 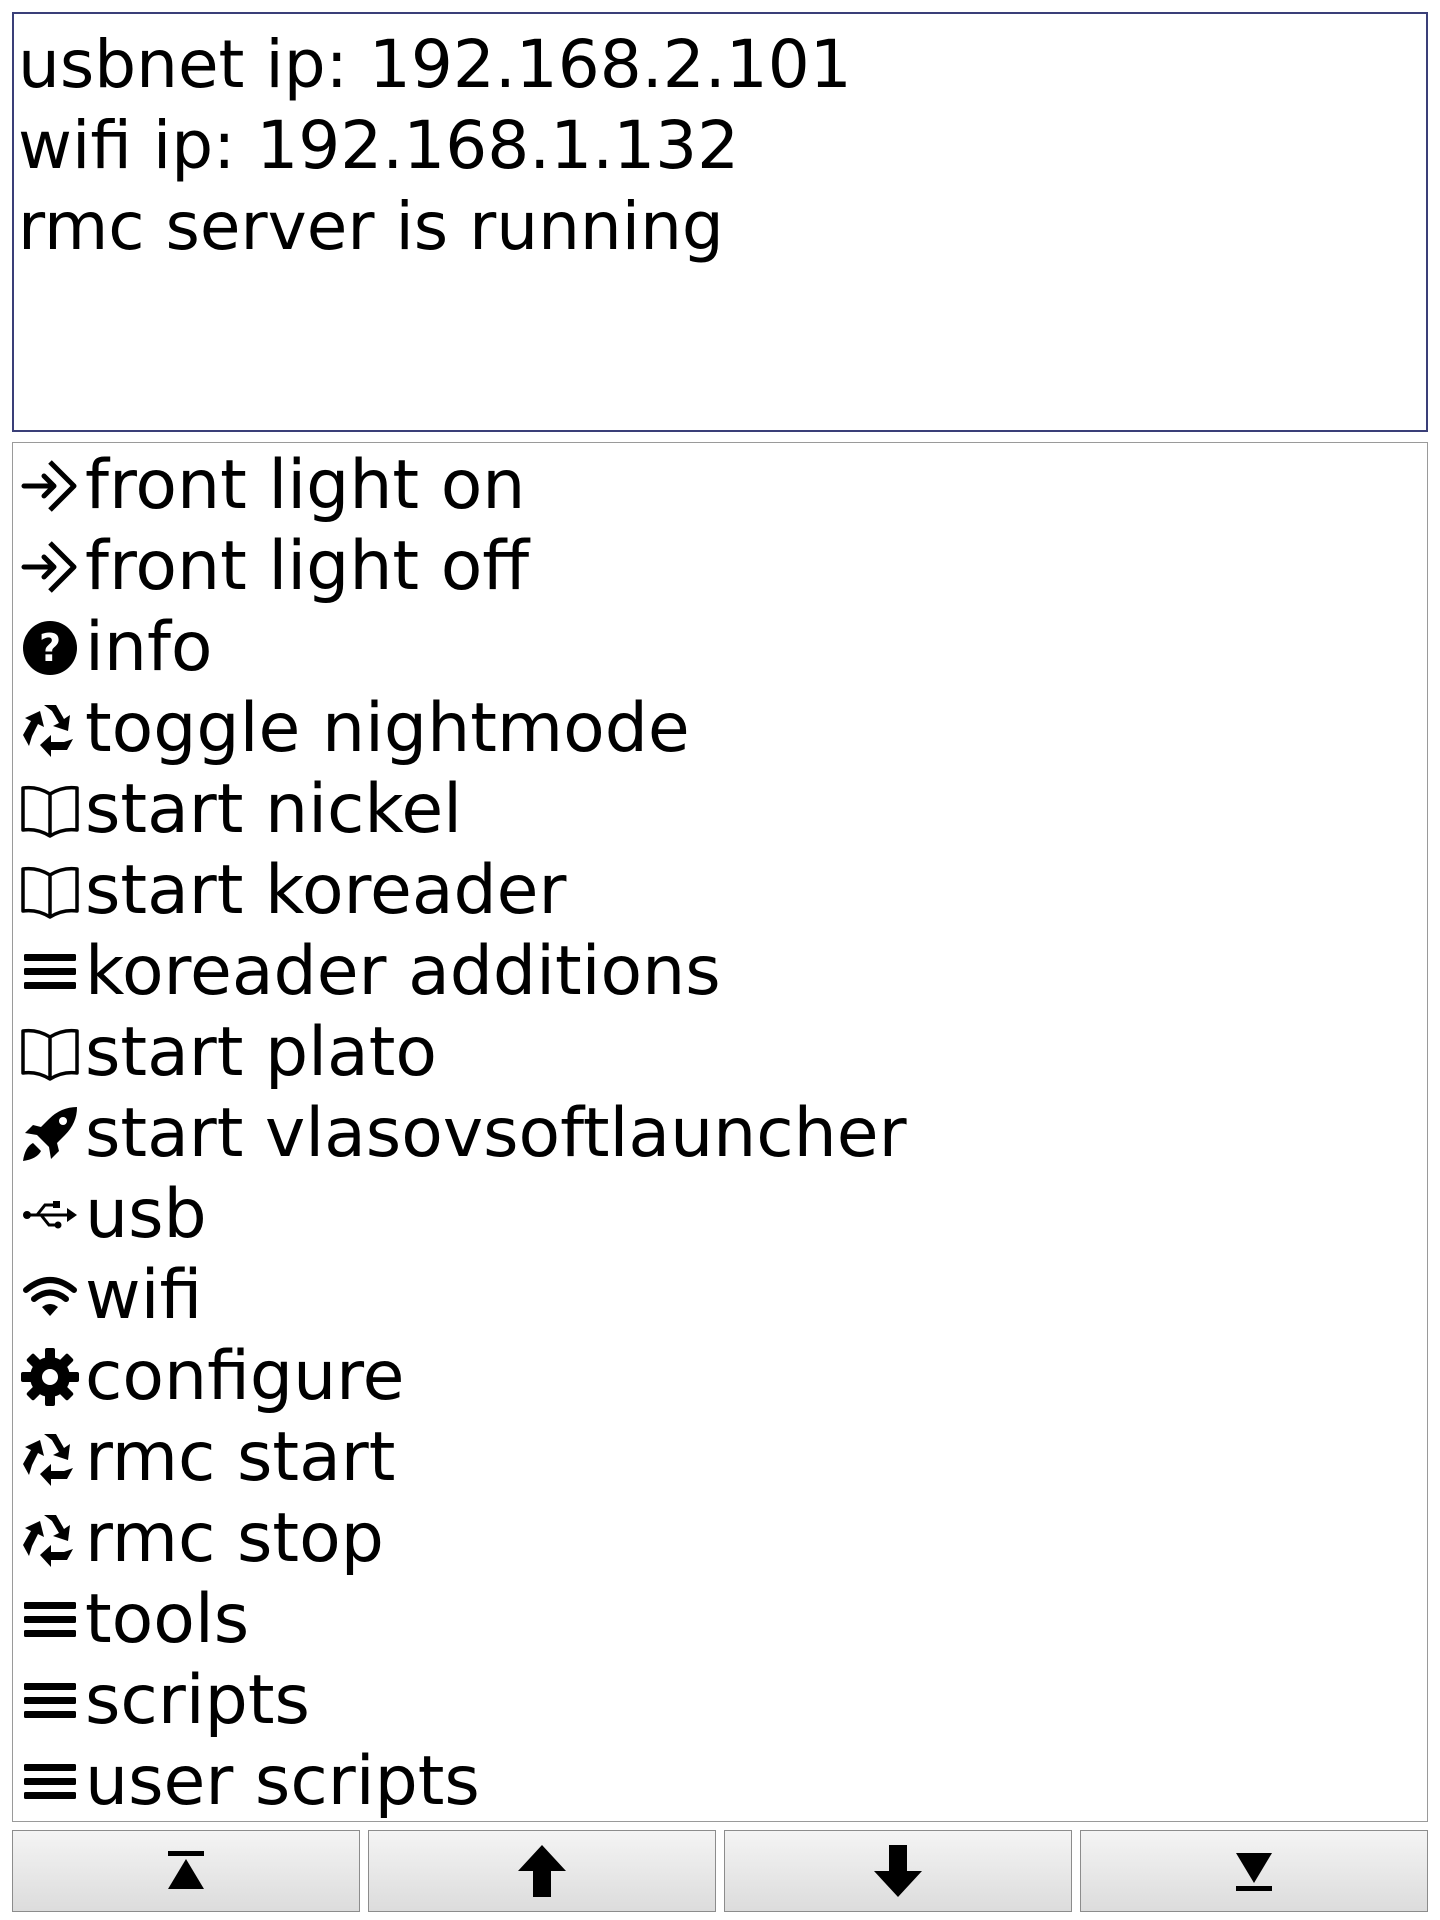 I want to click on menu-item-label: start koreader, so click(x=326, y=890).